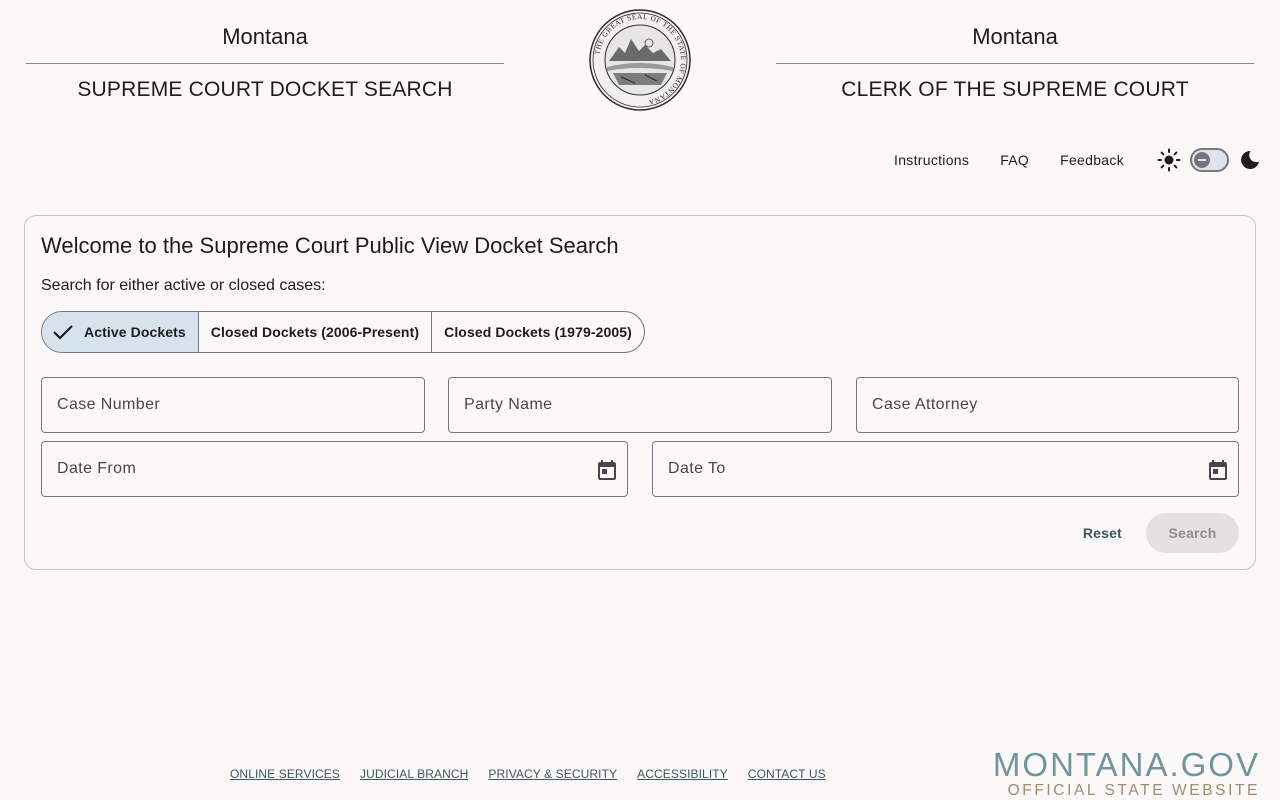 Image resolution: width=1280 pixels, height=800 pixels. What do you see at coordinates (1250, 159) in the screenshot?
I see `moon-icon` at bounding box center [1250, 159].